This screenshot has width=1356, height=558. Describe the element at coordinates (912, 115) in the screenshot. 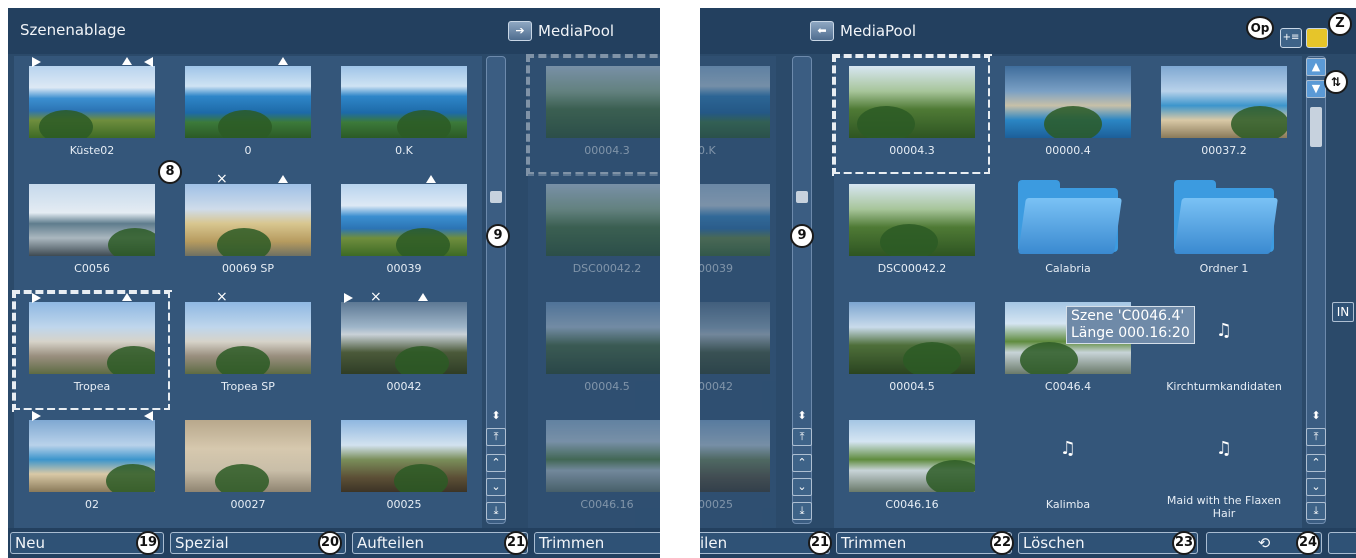

I see `media-tile: 00004.3` at that location.